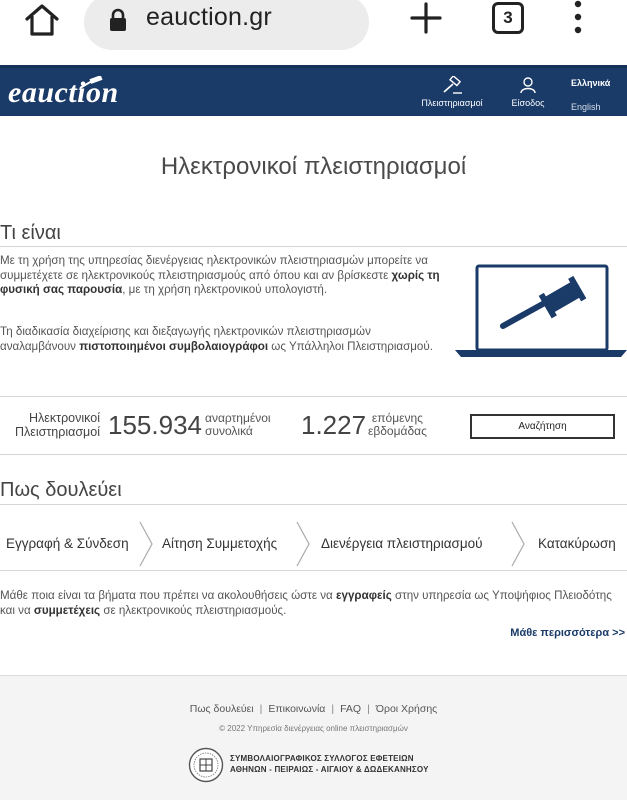  What do you see at coordinates (542, 426) in the screenshot?
I see `search-button: Αναζήτηση` at bounding box center [542, 426].